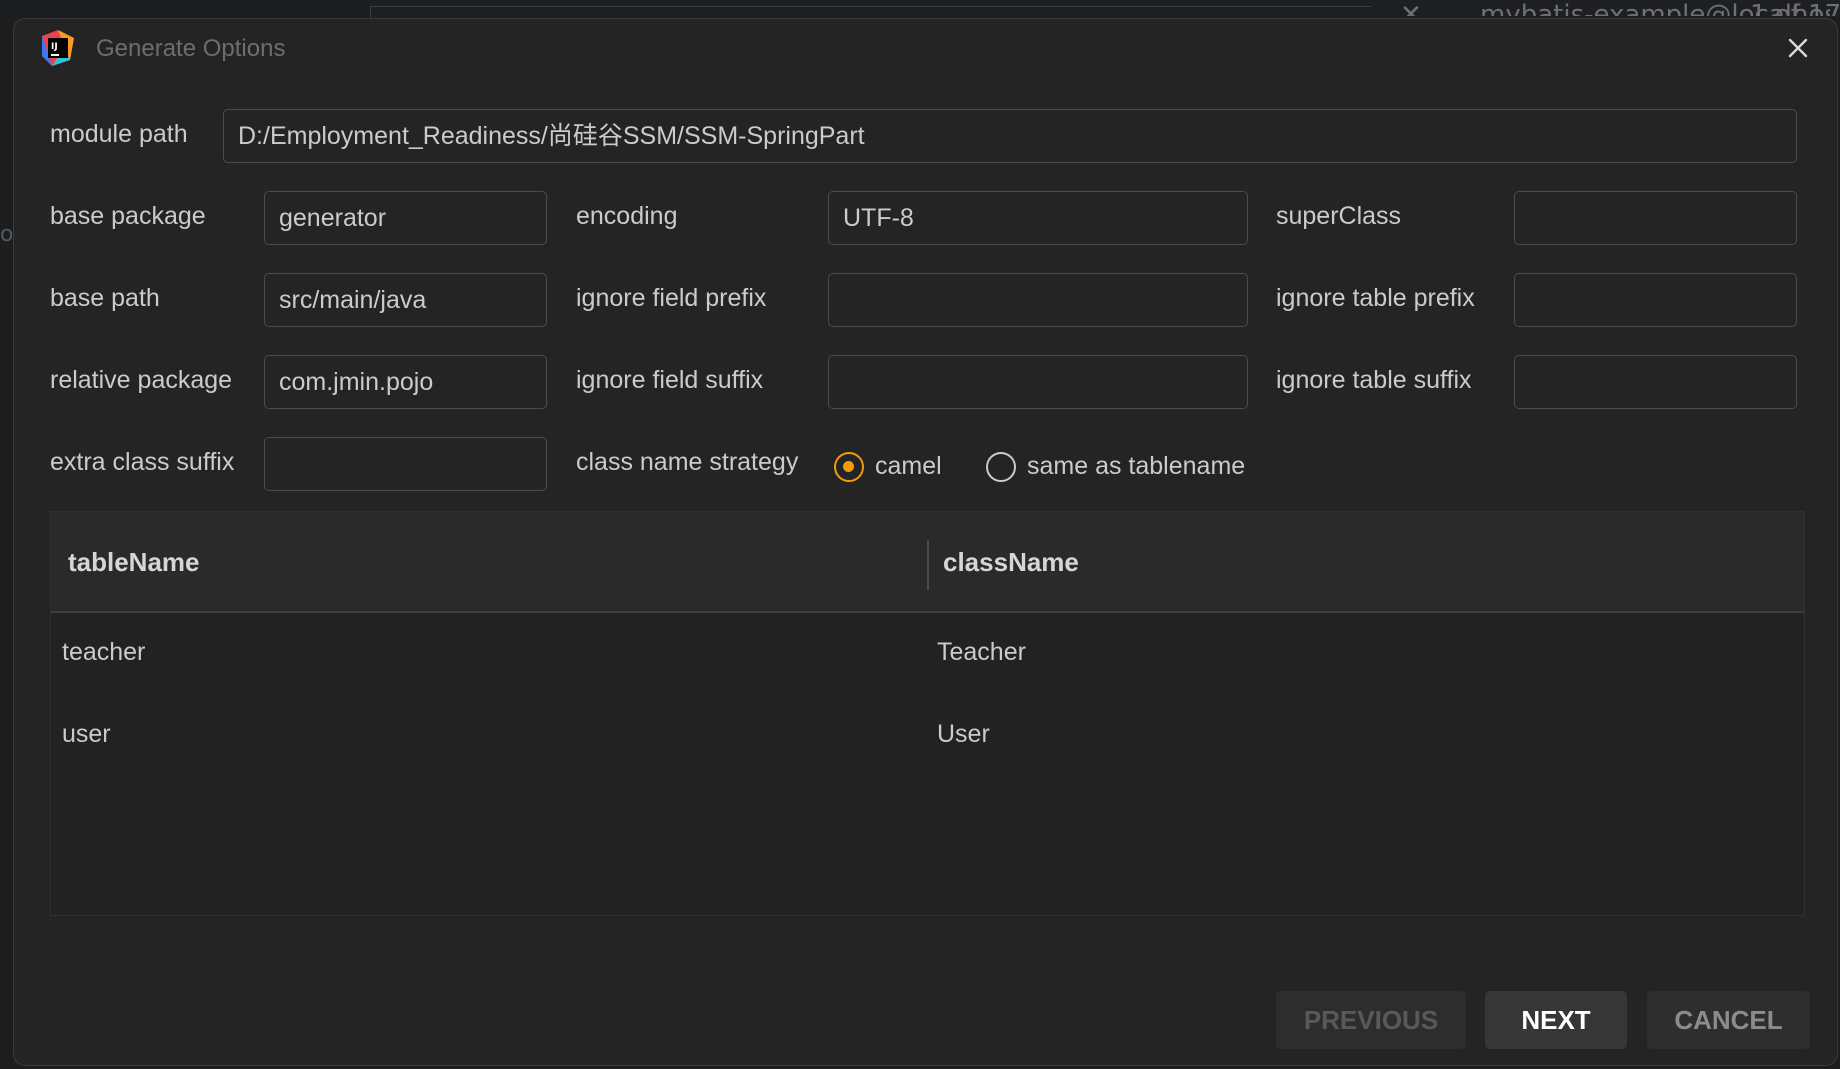 The width and height of the screenshot is (1840, 1069). Describe the element at coordinates (405, 382) in the screenshot. I see `relative-package-field: com.jmin.pojo` at that location.